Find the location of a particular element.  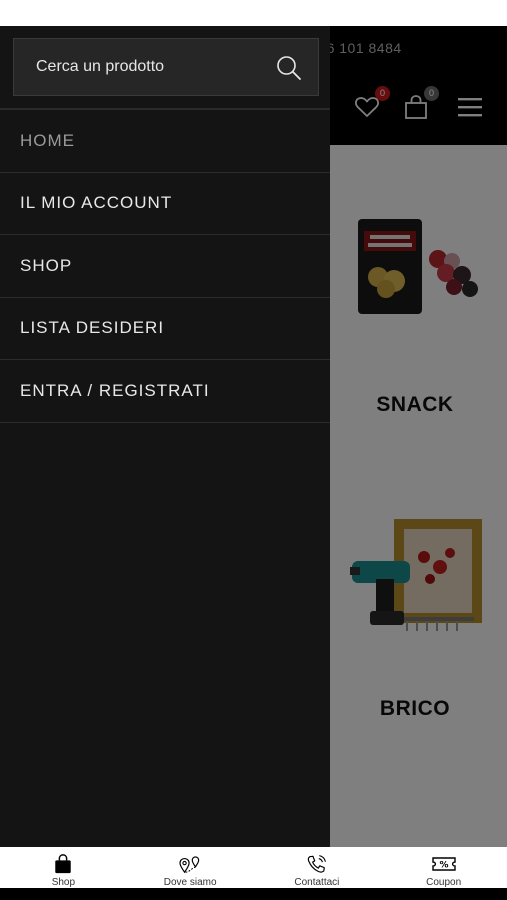

menu-item-shop: SHOP is located at coordinates (165, 266).